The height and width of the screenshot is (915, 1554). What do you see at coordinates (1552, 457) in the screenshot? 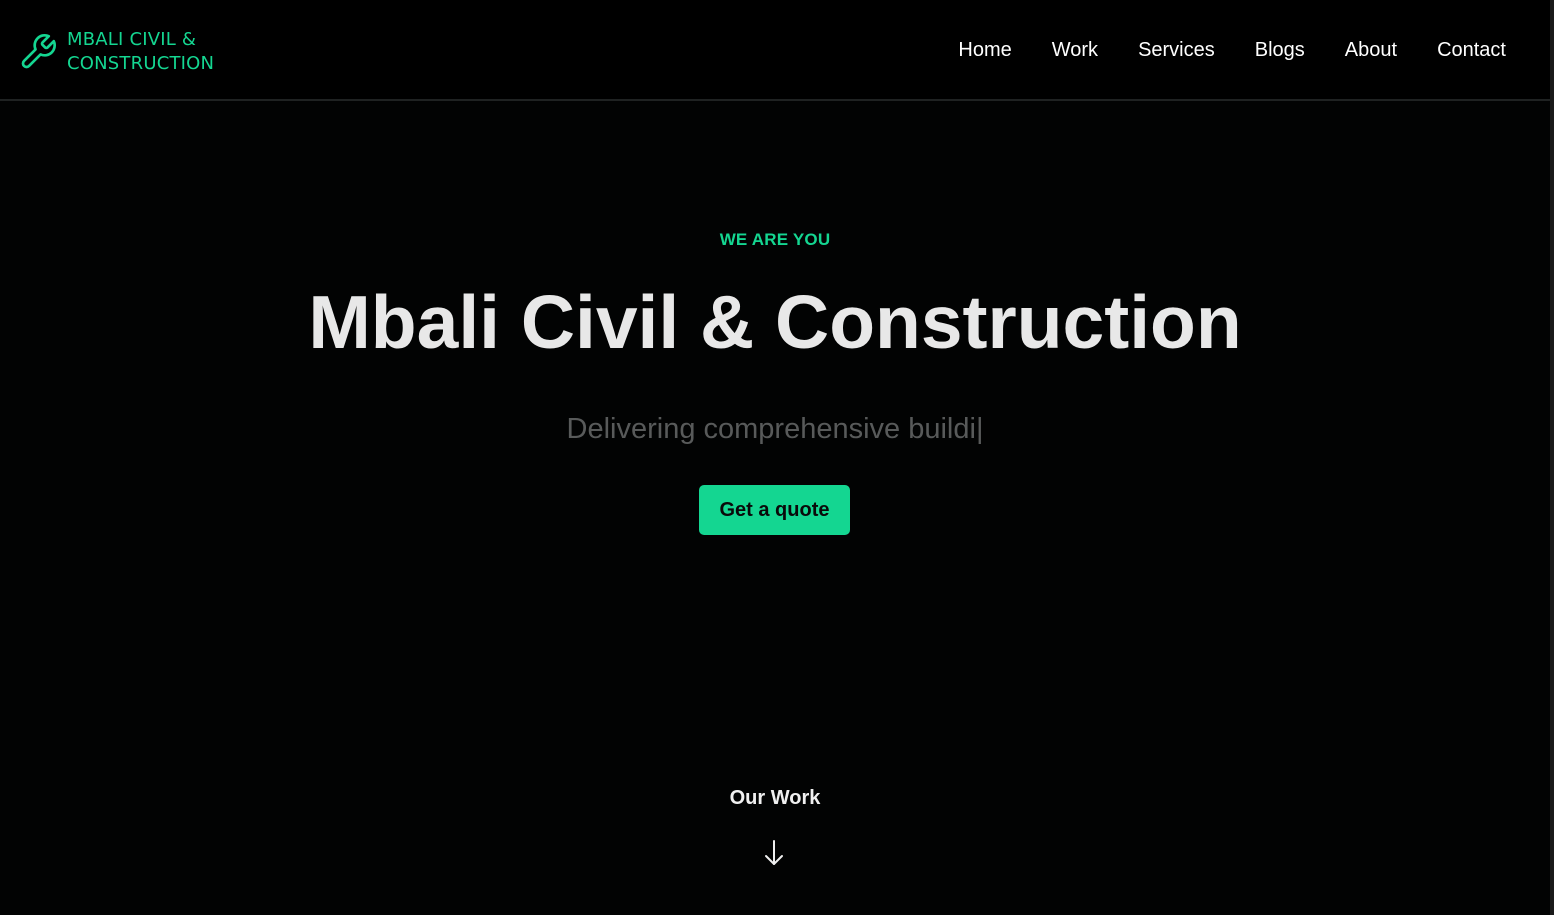
I see `scrollbar-track` at bounding box center [1552, 457].